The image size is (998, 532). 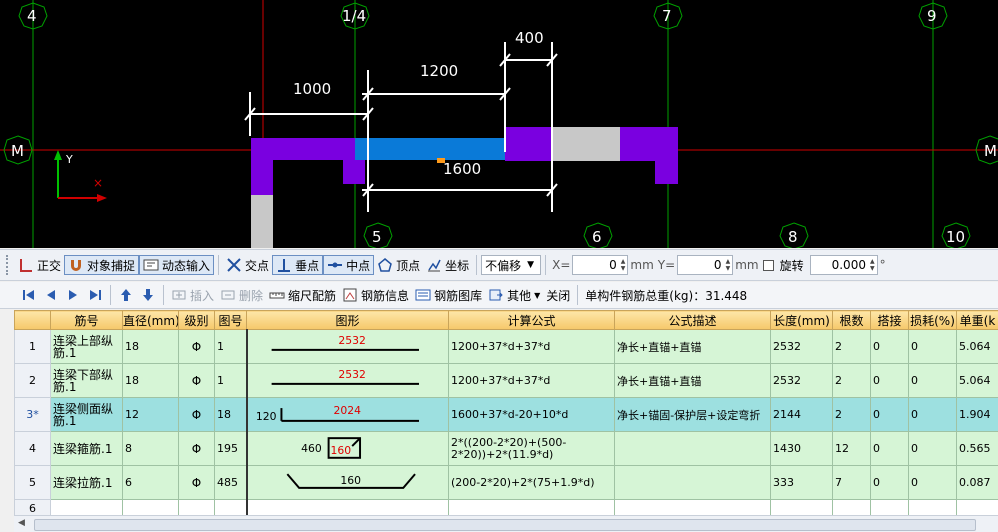 I want to click on cell-bar-name: 连梁拉筋.1, so click(x=87, y=483).